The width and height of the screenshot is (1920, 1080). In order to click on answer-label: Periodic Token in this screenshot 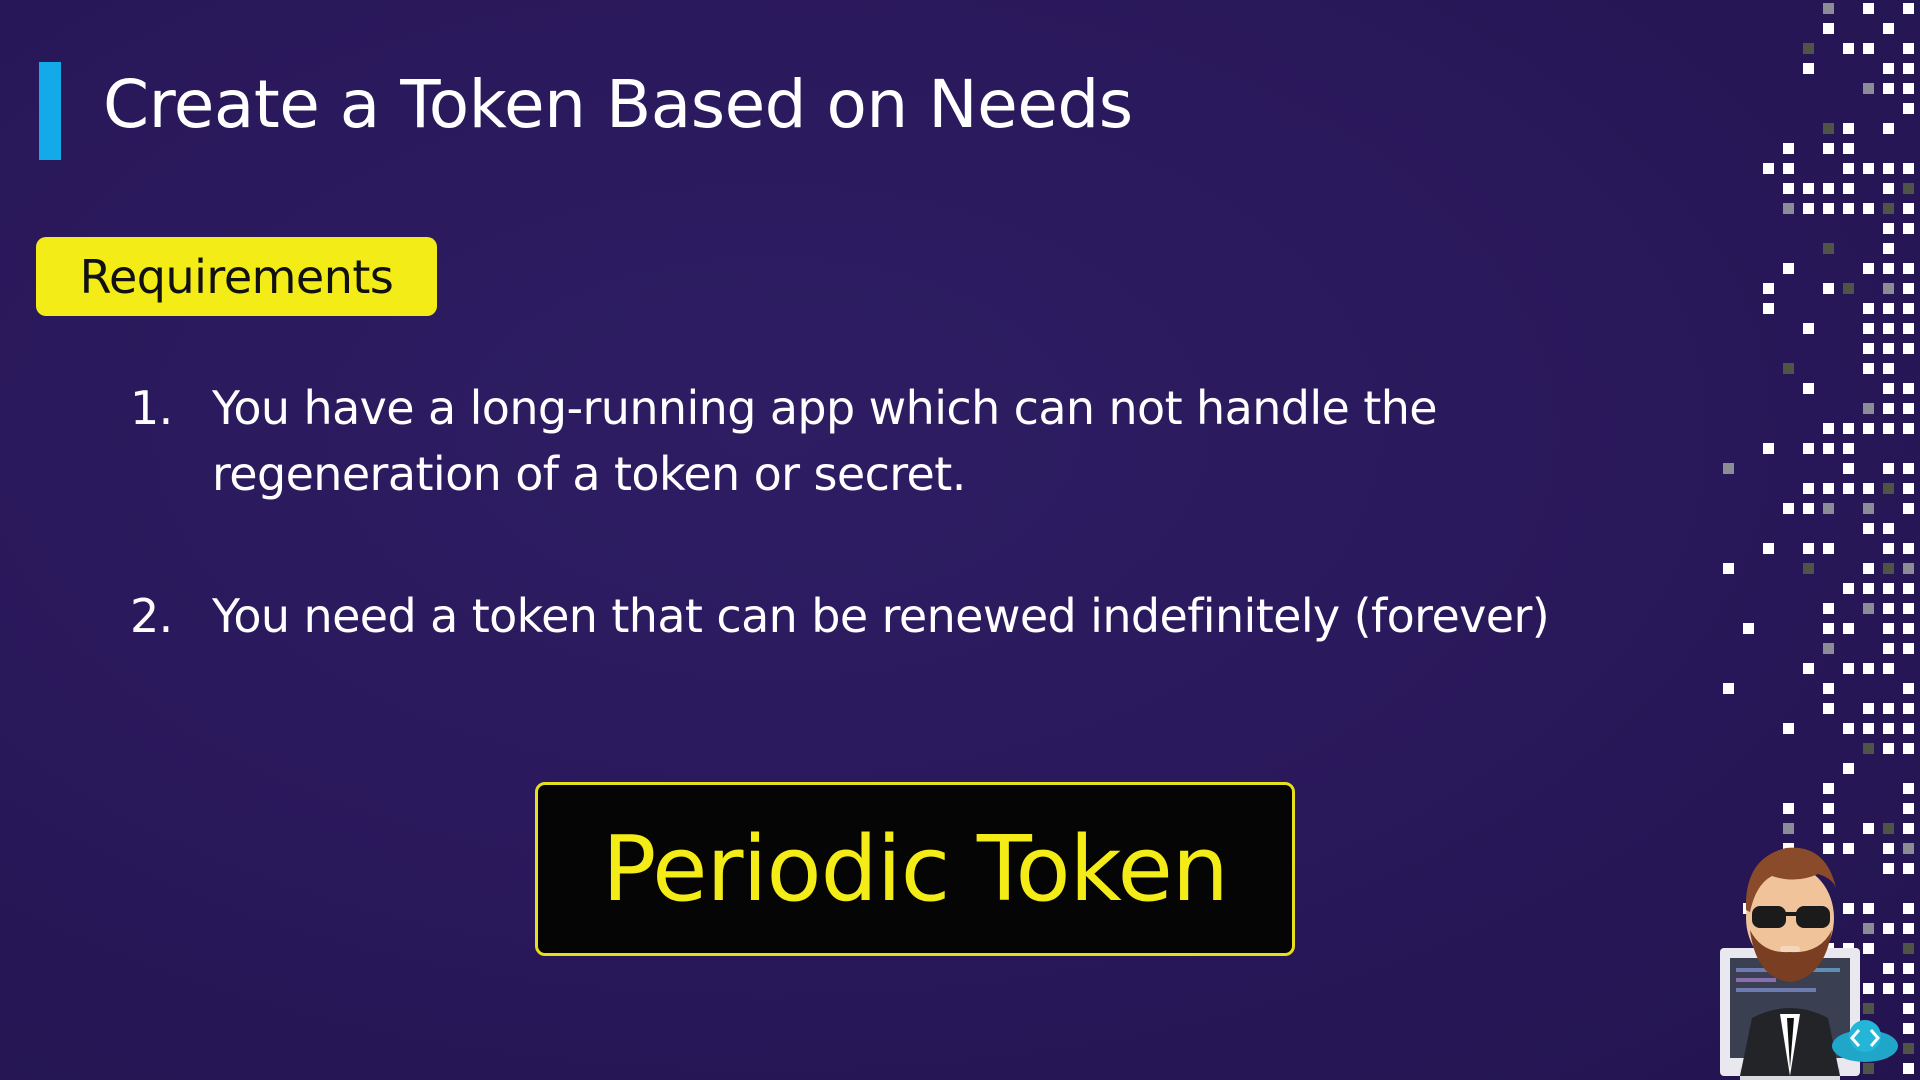, I will do `click(915, 869)`.